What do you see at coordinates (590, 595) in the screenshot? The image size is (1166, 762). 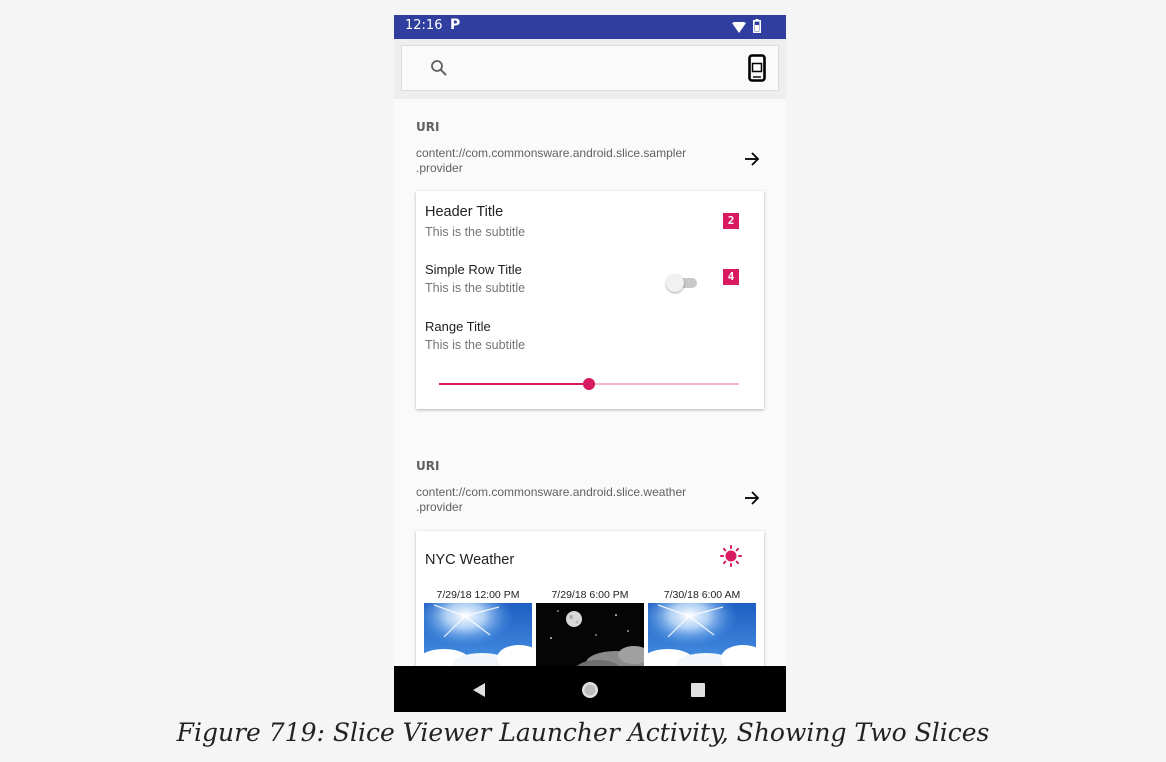 I see `forecast-time: 7/29/18 6:00 PM` at bounding box center [590, 595].